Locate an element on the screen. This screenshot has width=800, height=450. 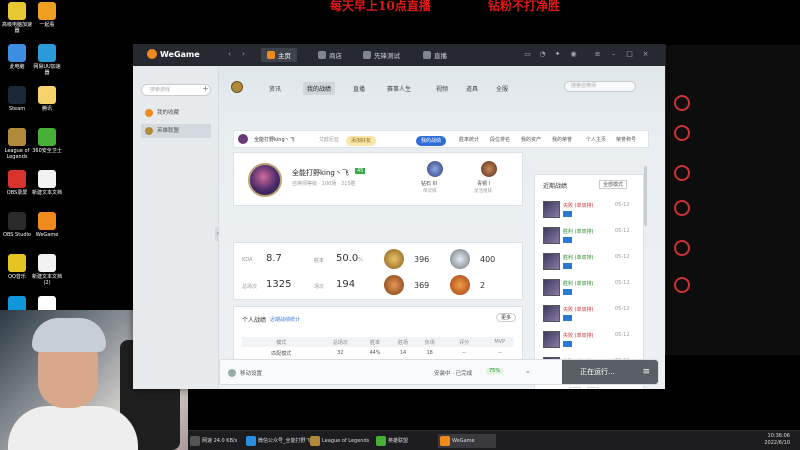
taskbar-item: 英雄联盟 is located at coordinates (404, 441).